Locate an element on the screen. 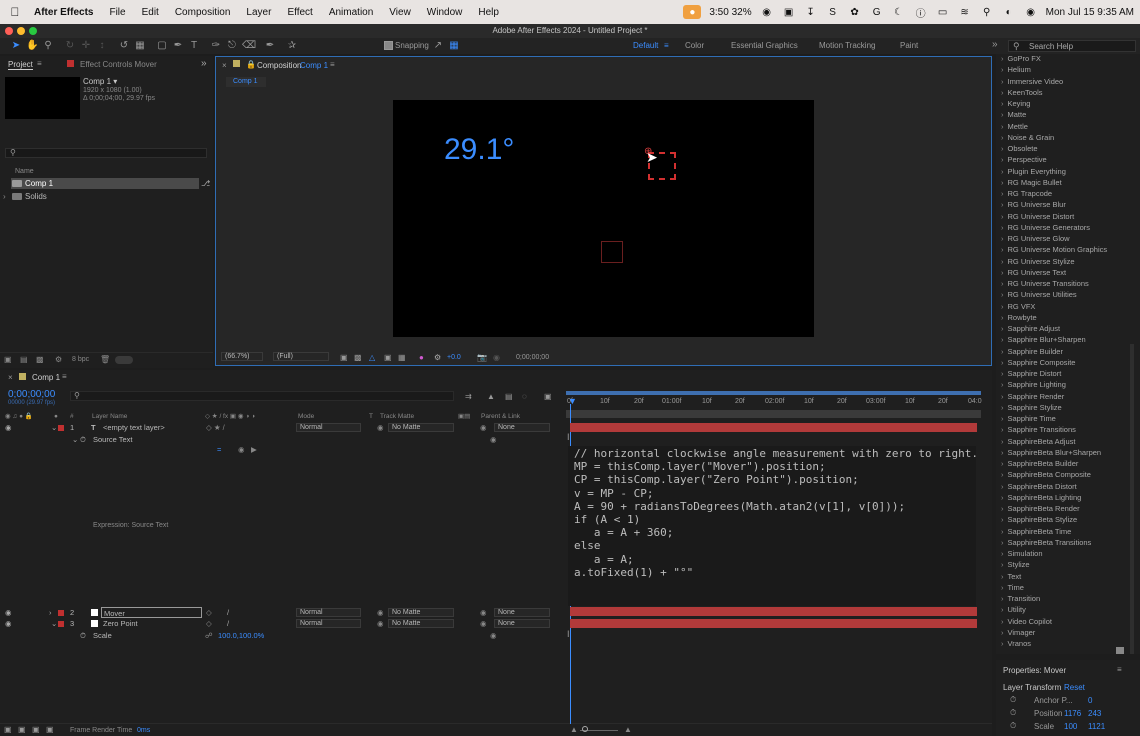 This screenshot has width=1140, height=736. expression-line: a = A + 360; is located at coordinates (772, 532).